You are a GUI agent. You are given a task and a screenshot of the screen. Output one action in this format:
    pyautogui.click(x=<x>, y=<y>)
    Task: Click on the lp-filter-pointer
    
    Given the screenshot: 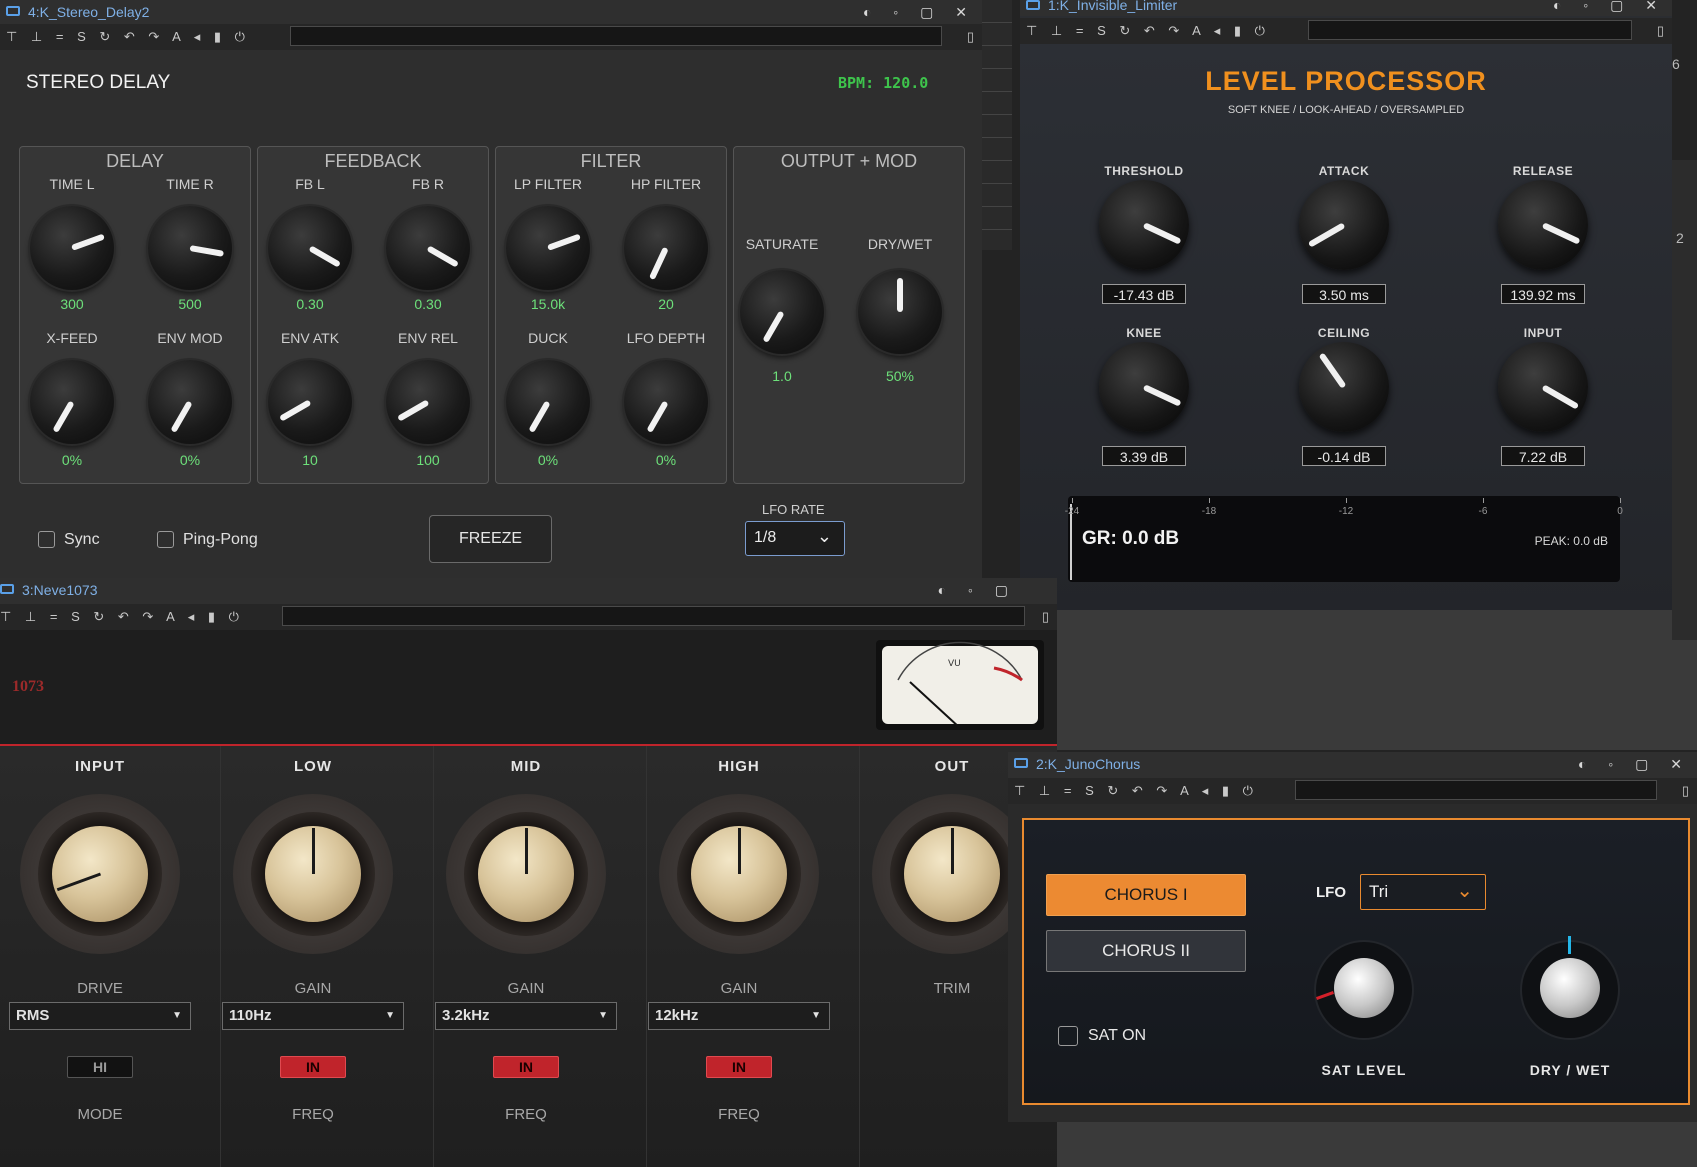 What is the action you would take?
    pyautogui.click(x=563, y=242)
    